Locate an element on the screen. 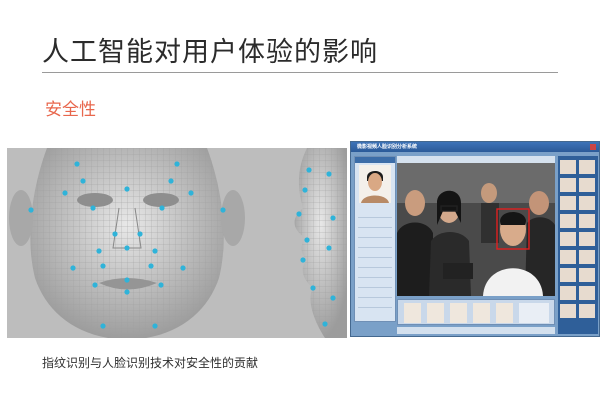  suspect-photo is located at coordinates (375, 184).